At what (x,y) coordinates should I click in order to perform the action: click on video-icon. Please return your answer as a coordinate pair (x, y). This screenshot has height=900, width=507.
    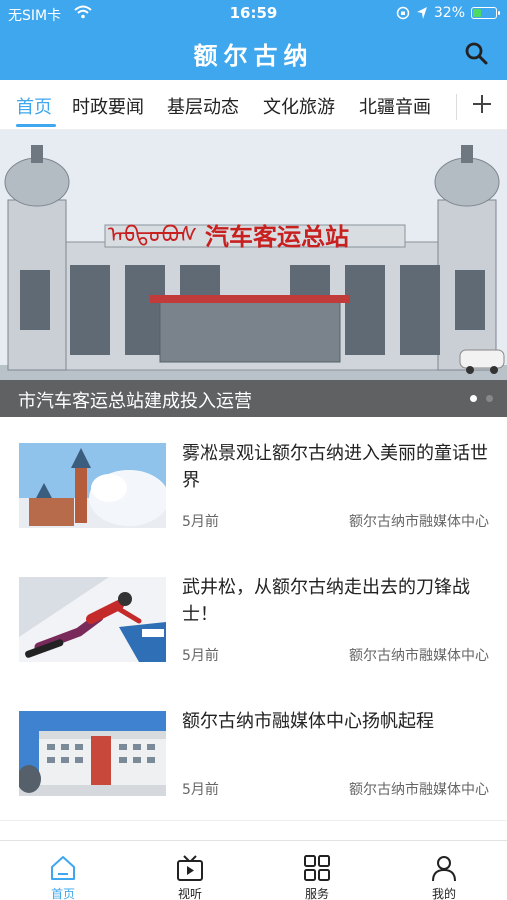
    Looking at the image, I should click on (190, 868).